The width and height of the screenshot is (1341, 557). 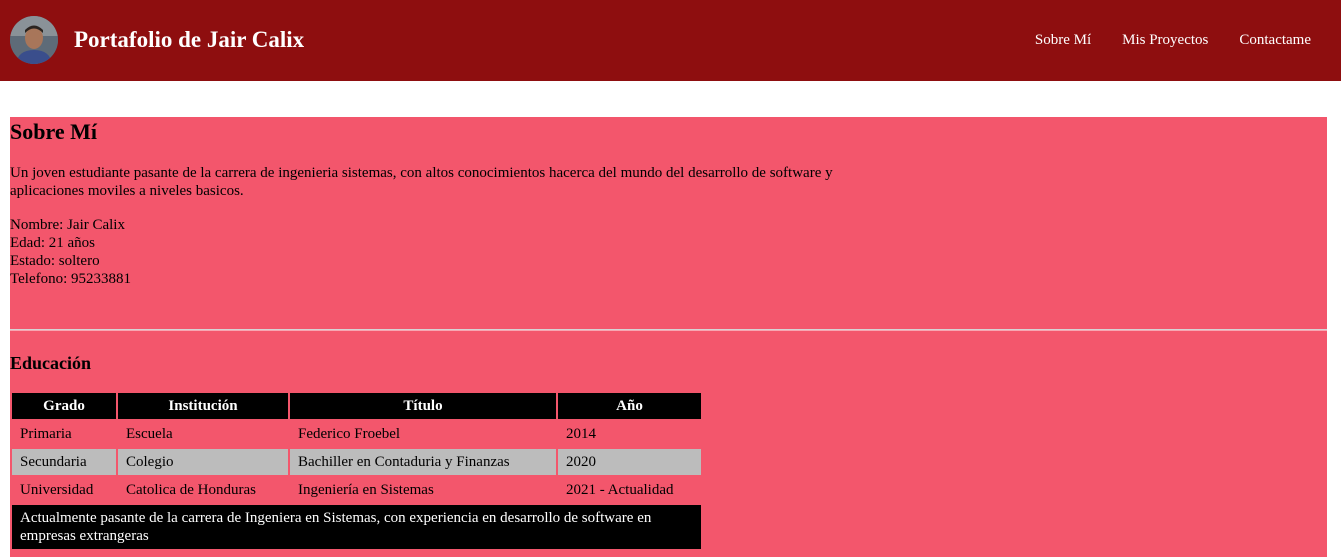 What do you see at coordinates (349, 433) in the screenshot?
I see `table-cell: Federico Froebel` at bounding box center [349, 433].